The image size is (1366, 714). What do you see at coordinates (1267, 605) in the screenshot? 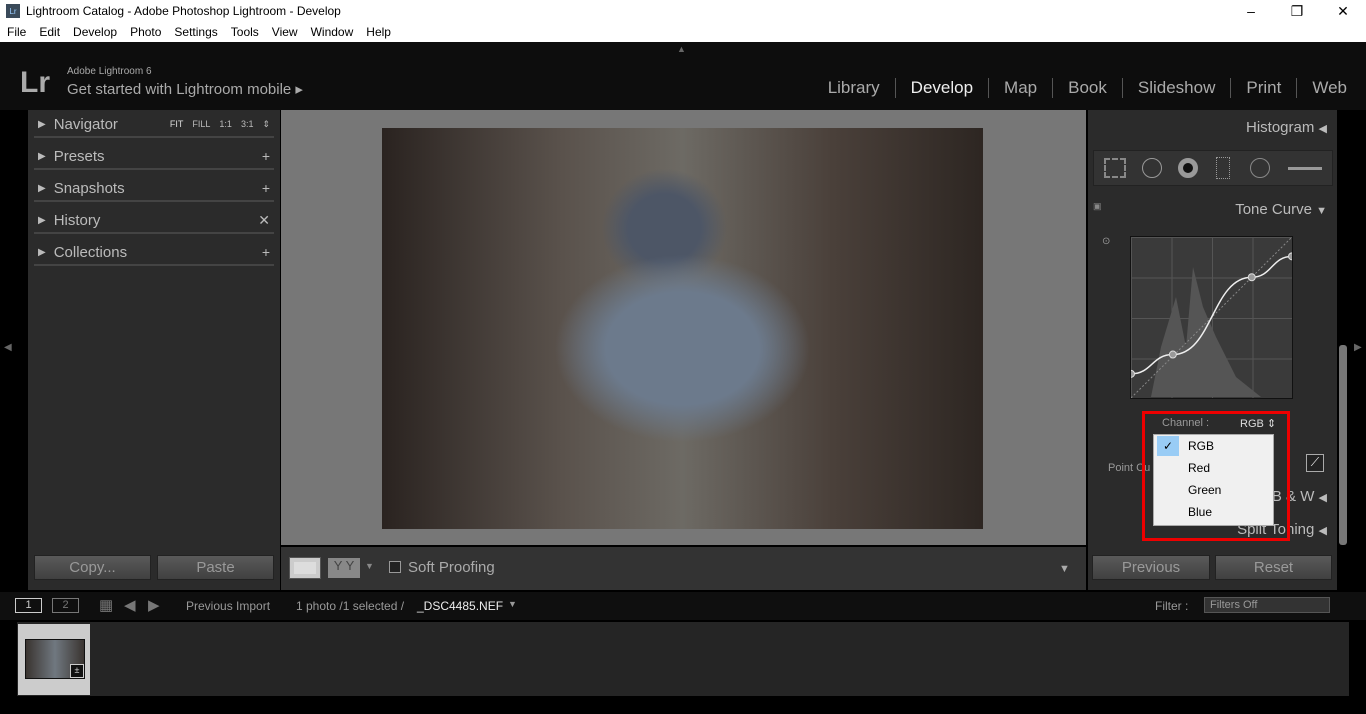
I see `filter-select: Filters Off` at bounding box center [1267, 605].